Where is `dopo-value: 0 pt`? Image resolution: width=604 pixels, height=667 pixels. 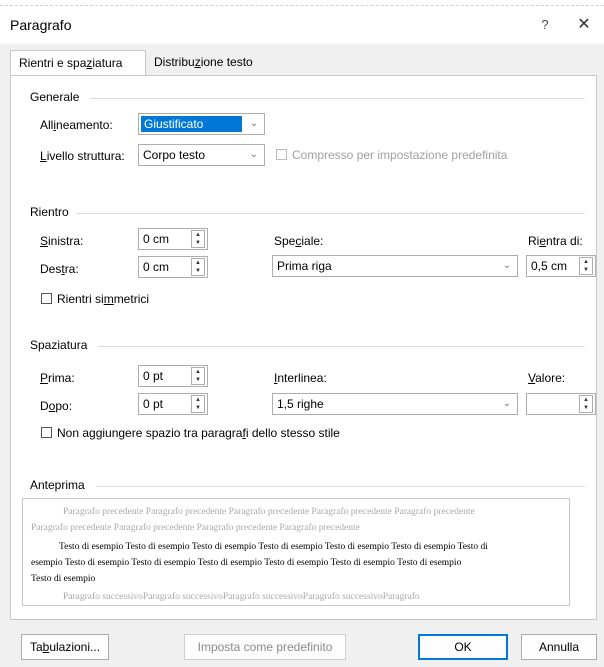
dopo-value: 0 pt is located at coordinates (153, 404).